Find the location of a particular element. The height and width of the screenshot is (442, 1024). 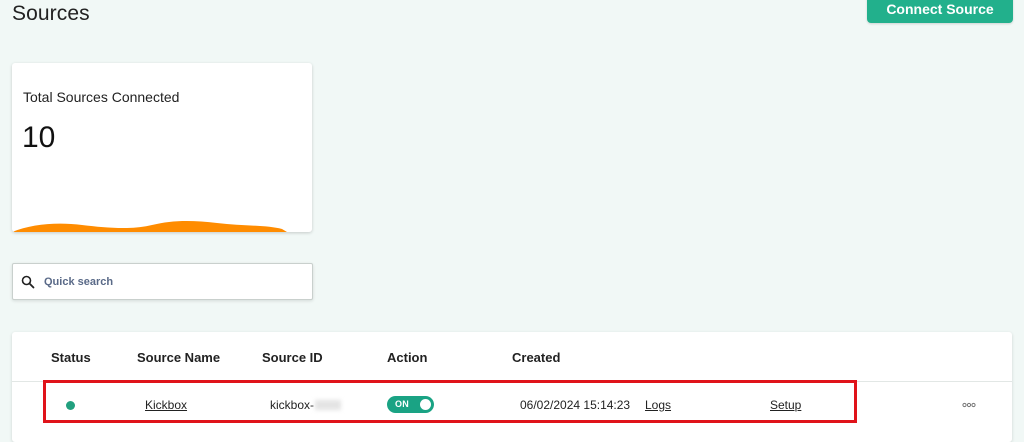

setup-link: Setup is located at coordinates (785, 405).